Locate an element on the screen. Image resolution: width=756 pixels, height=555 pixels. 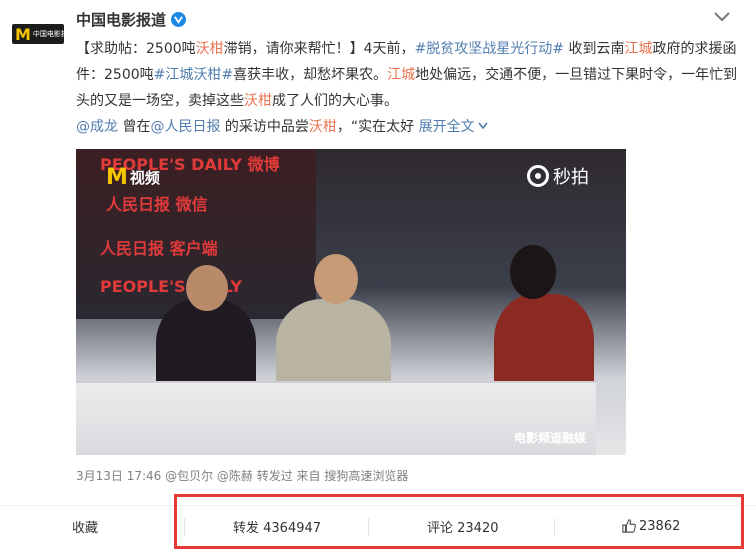
post-text-segment: 【求助帖：2500吨 is located at coordinates (136, 49).